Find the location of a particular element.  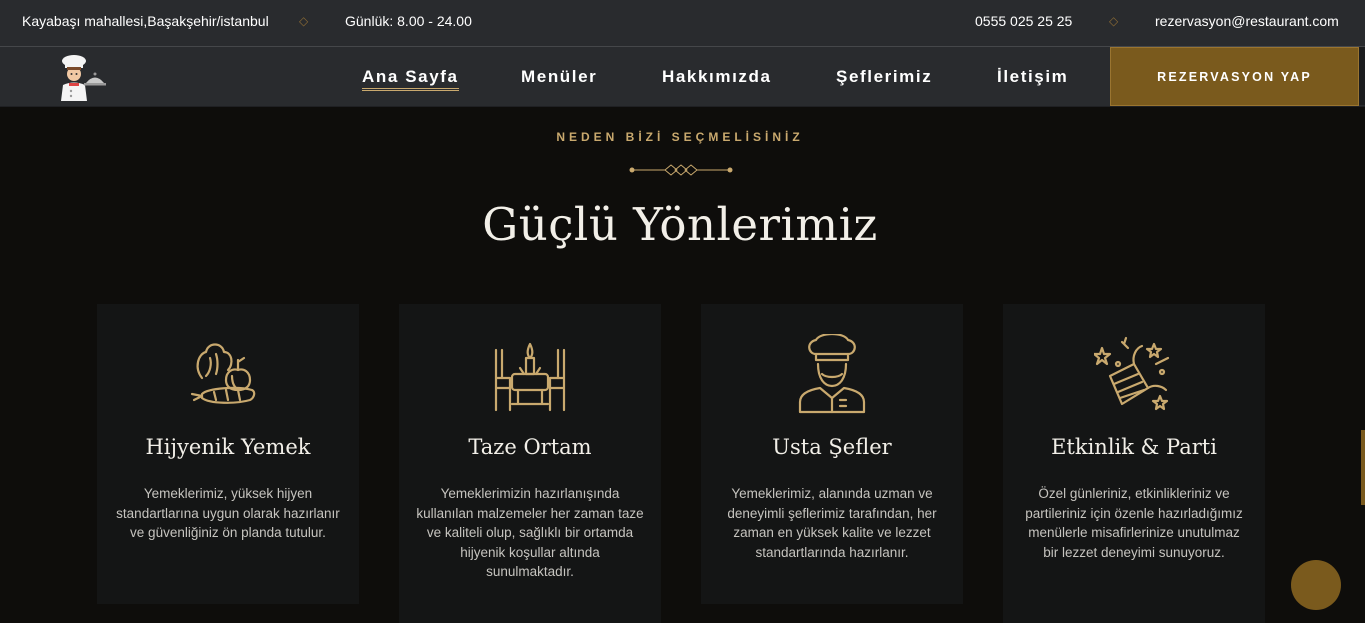

section-title: Güçlü Yönlerimiz is located at coordinates (680, 224).